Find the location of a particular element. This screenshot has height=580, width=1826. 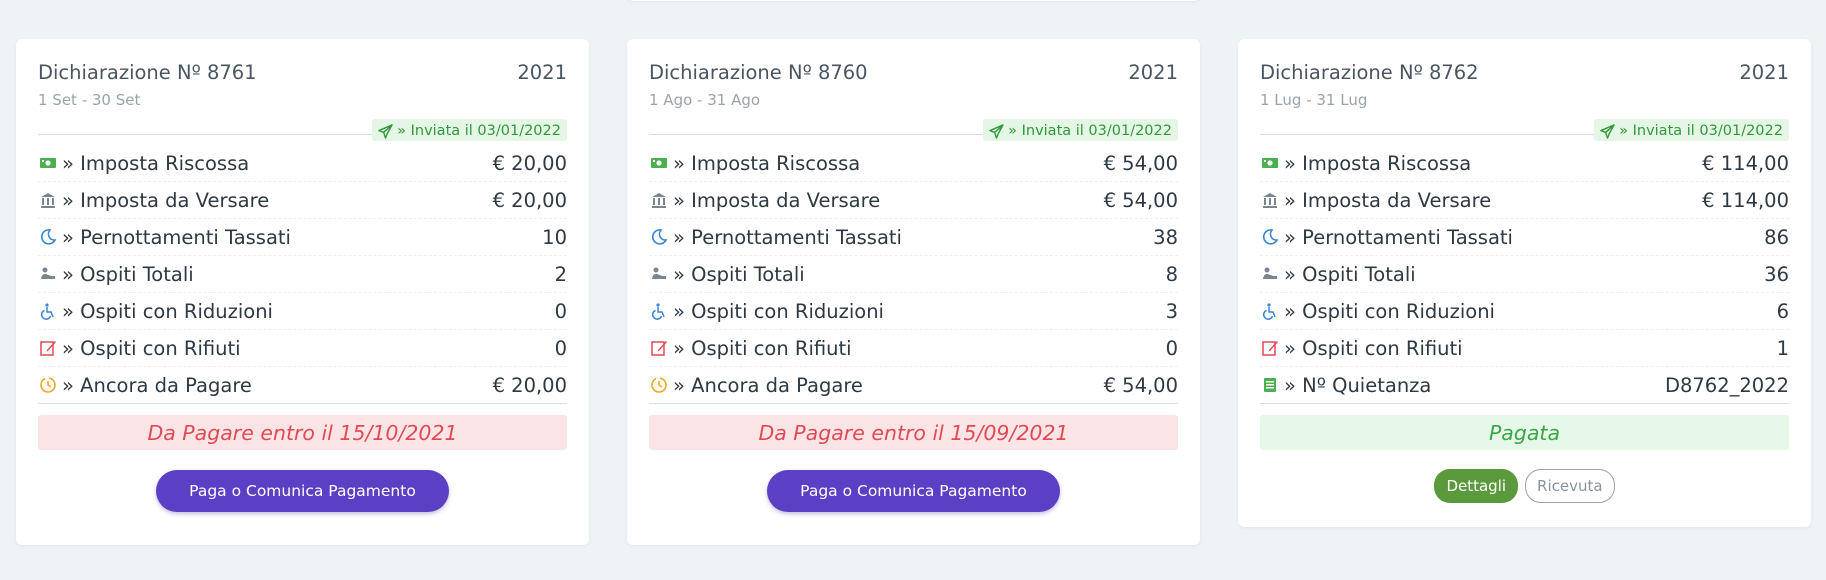

payment-status: Da Pagare entro il 15/10/2021 is located at coordinates (302, 432).